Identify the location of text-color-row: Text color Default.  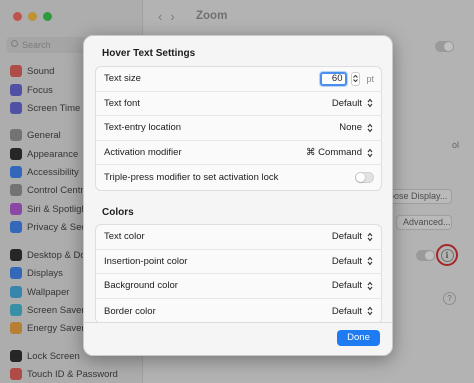
(238, 237).